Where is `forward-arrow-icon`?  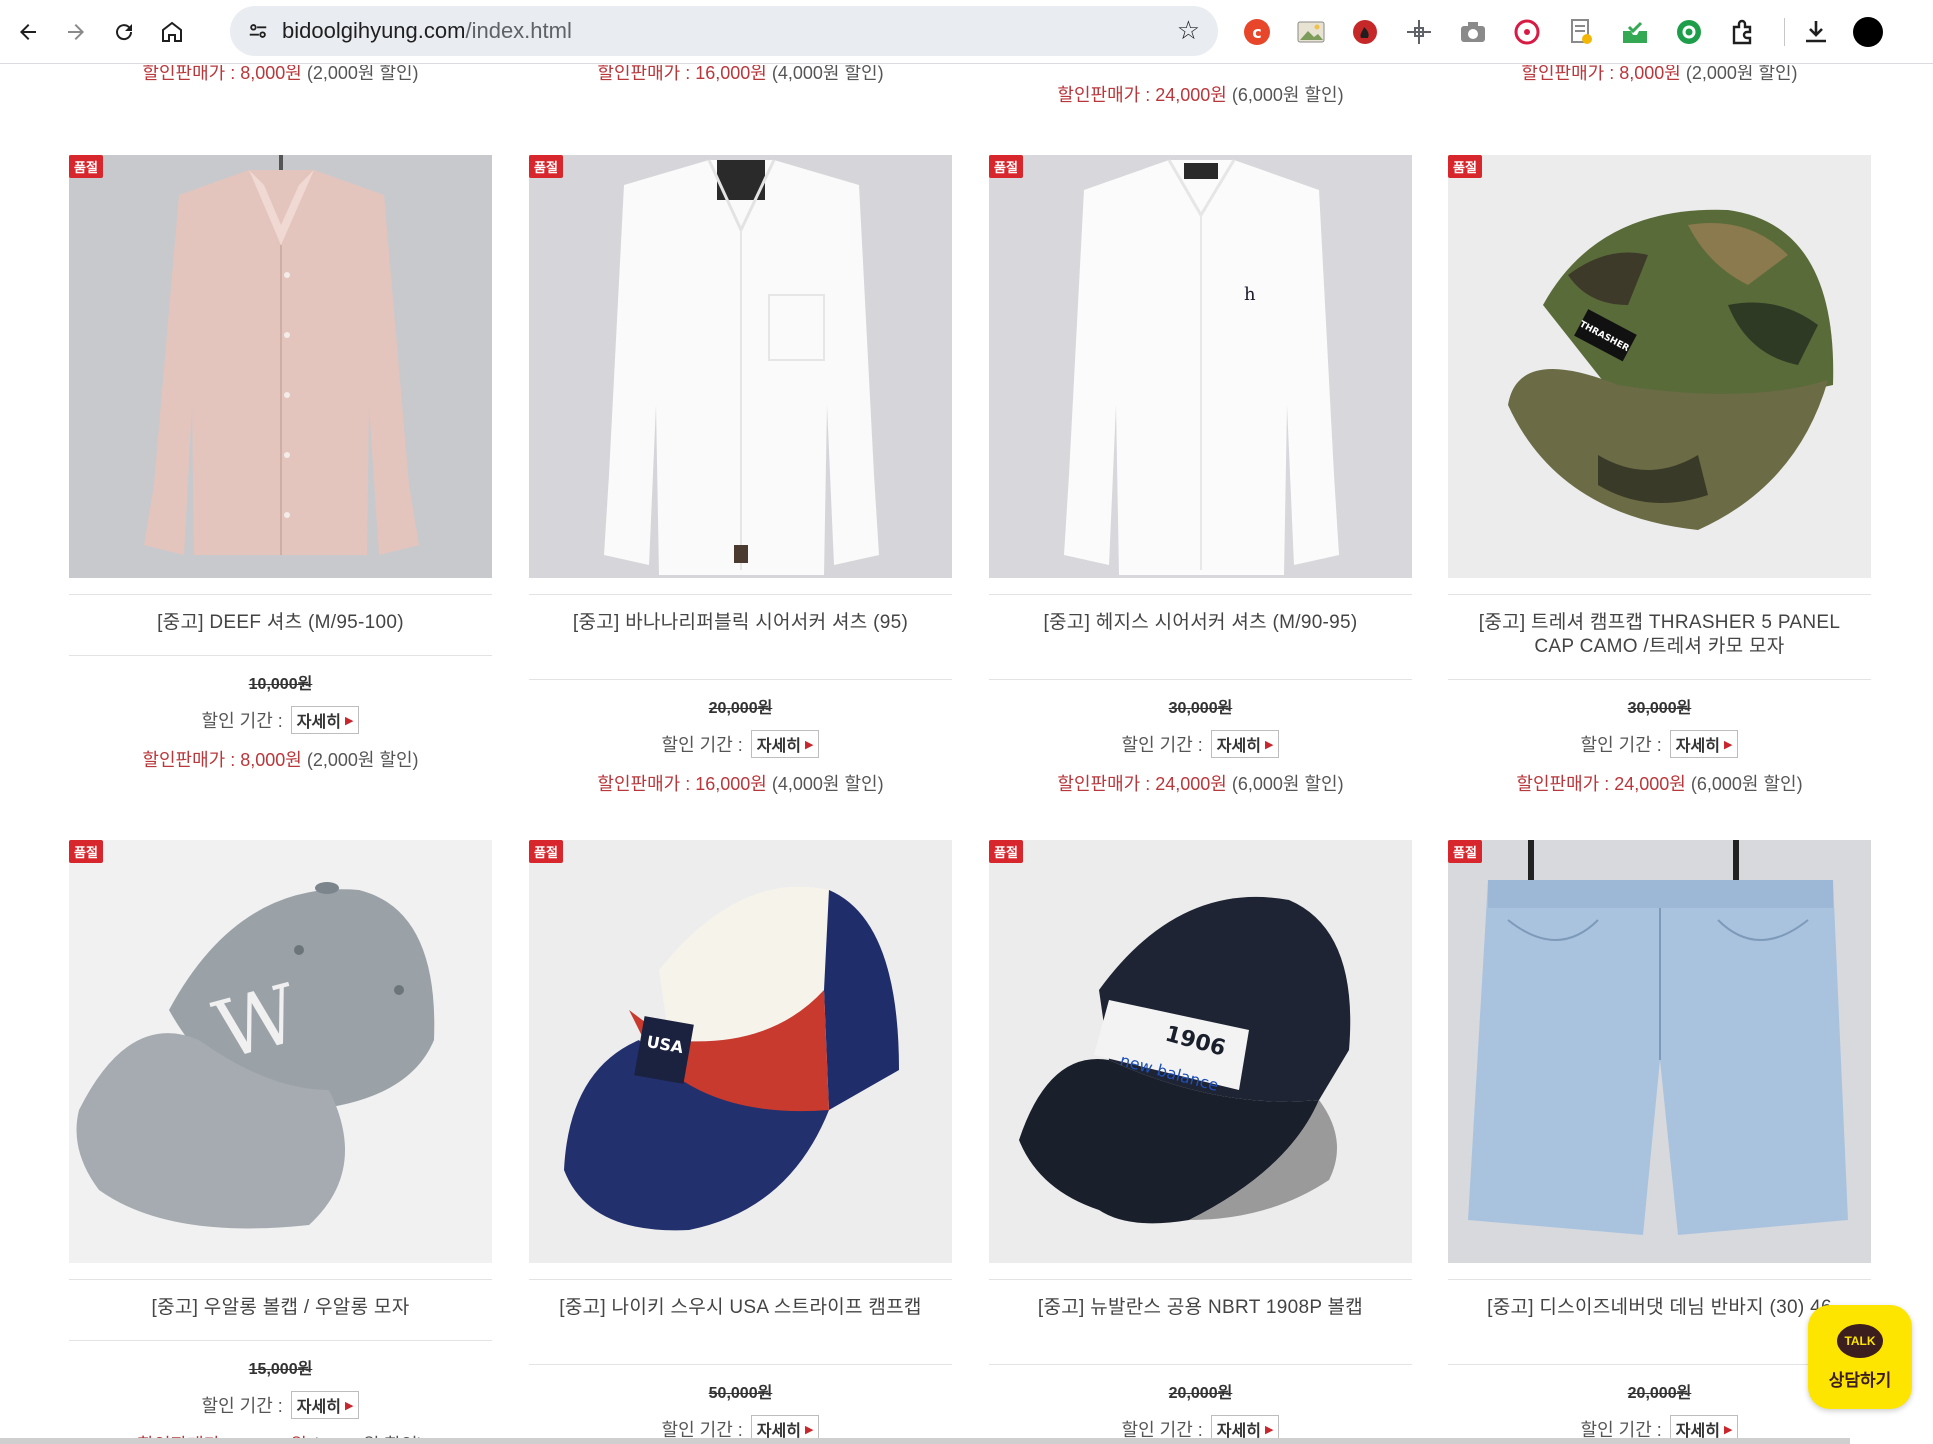
forward-arrow-icon is located at coordinates (76, 31).